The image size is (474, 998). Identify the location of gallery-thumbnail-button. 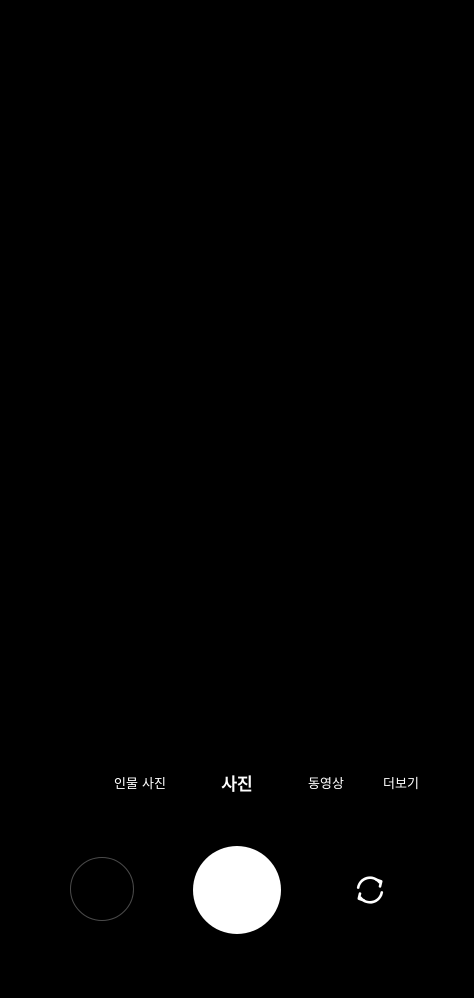
(102, 889).